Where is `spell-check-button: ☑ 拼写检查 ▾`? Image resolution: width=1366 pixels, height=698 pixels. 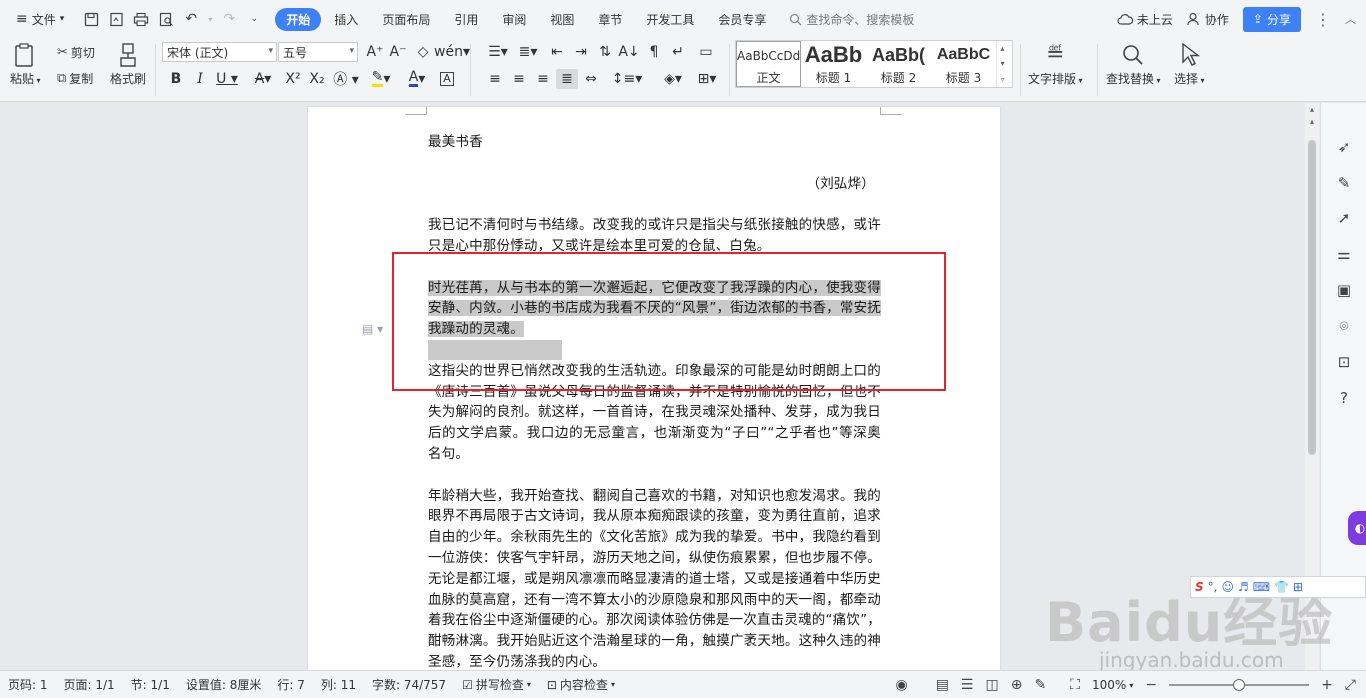
spell-check-button: ☑ 拼写检查 ▾ is located at coordinates (496, 684).